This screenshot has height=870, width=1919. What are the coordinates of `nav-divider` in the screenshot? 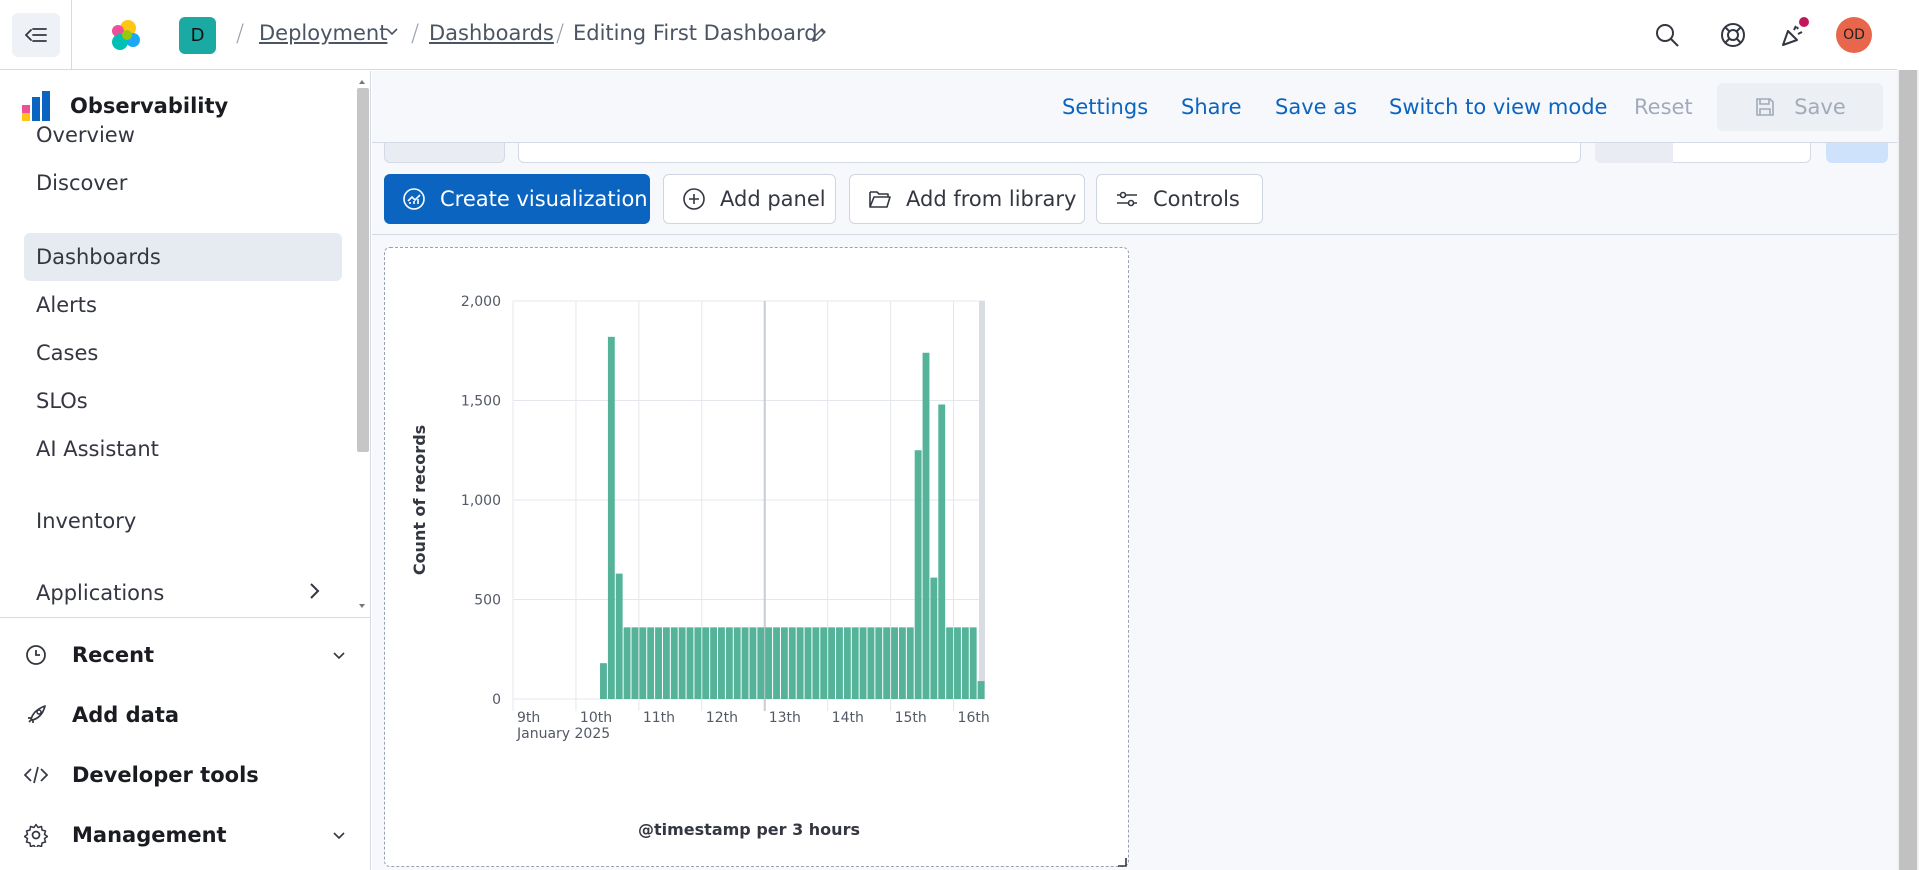 It's located at (185, 617).